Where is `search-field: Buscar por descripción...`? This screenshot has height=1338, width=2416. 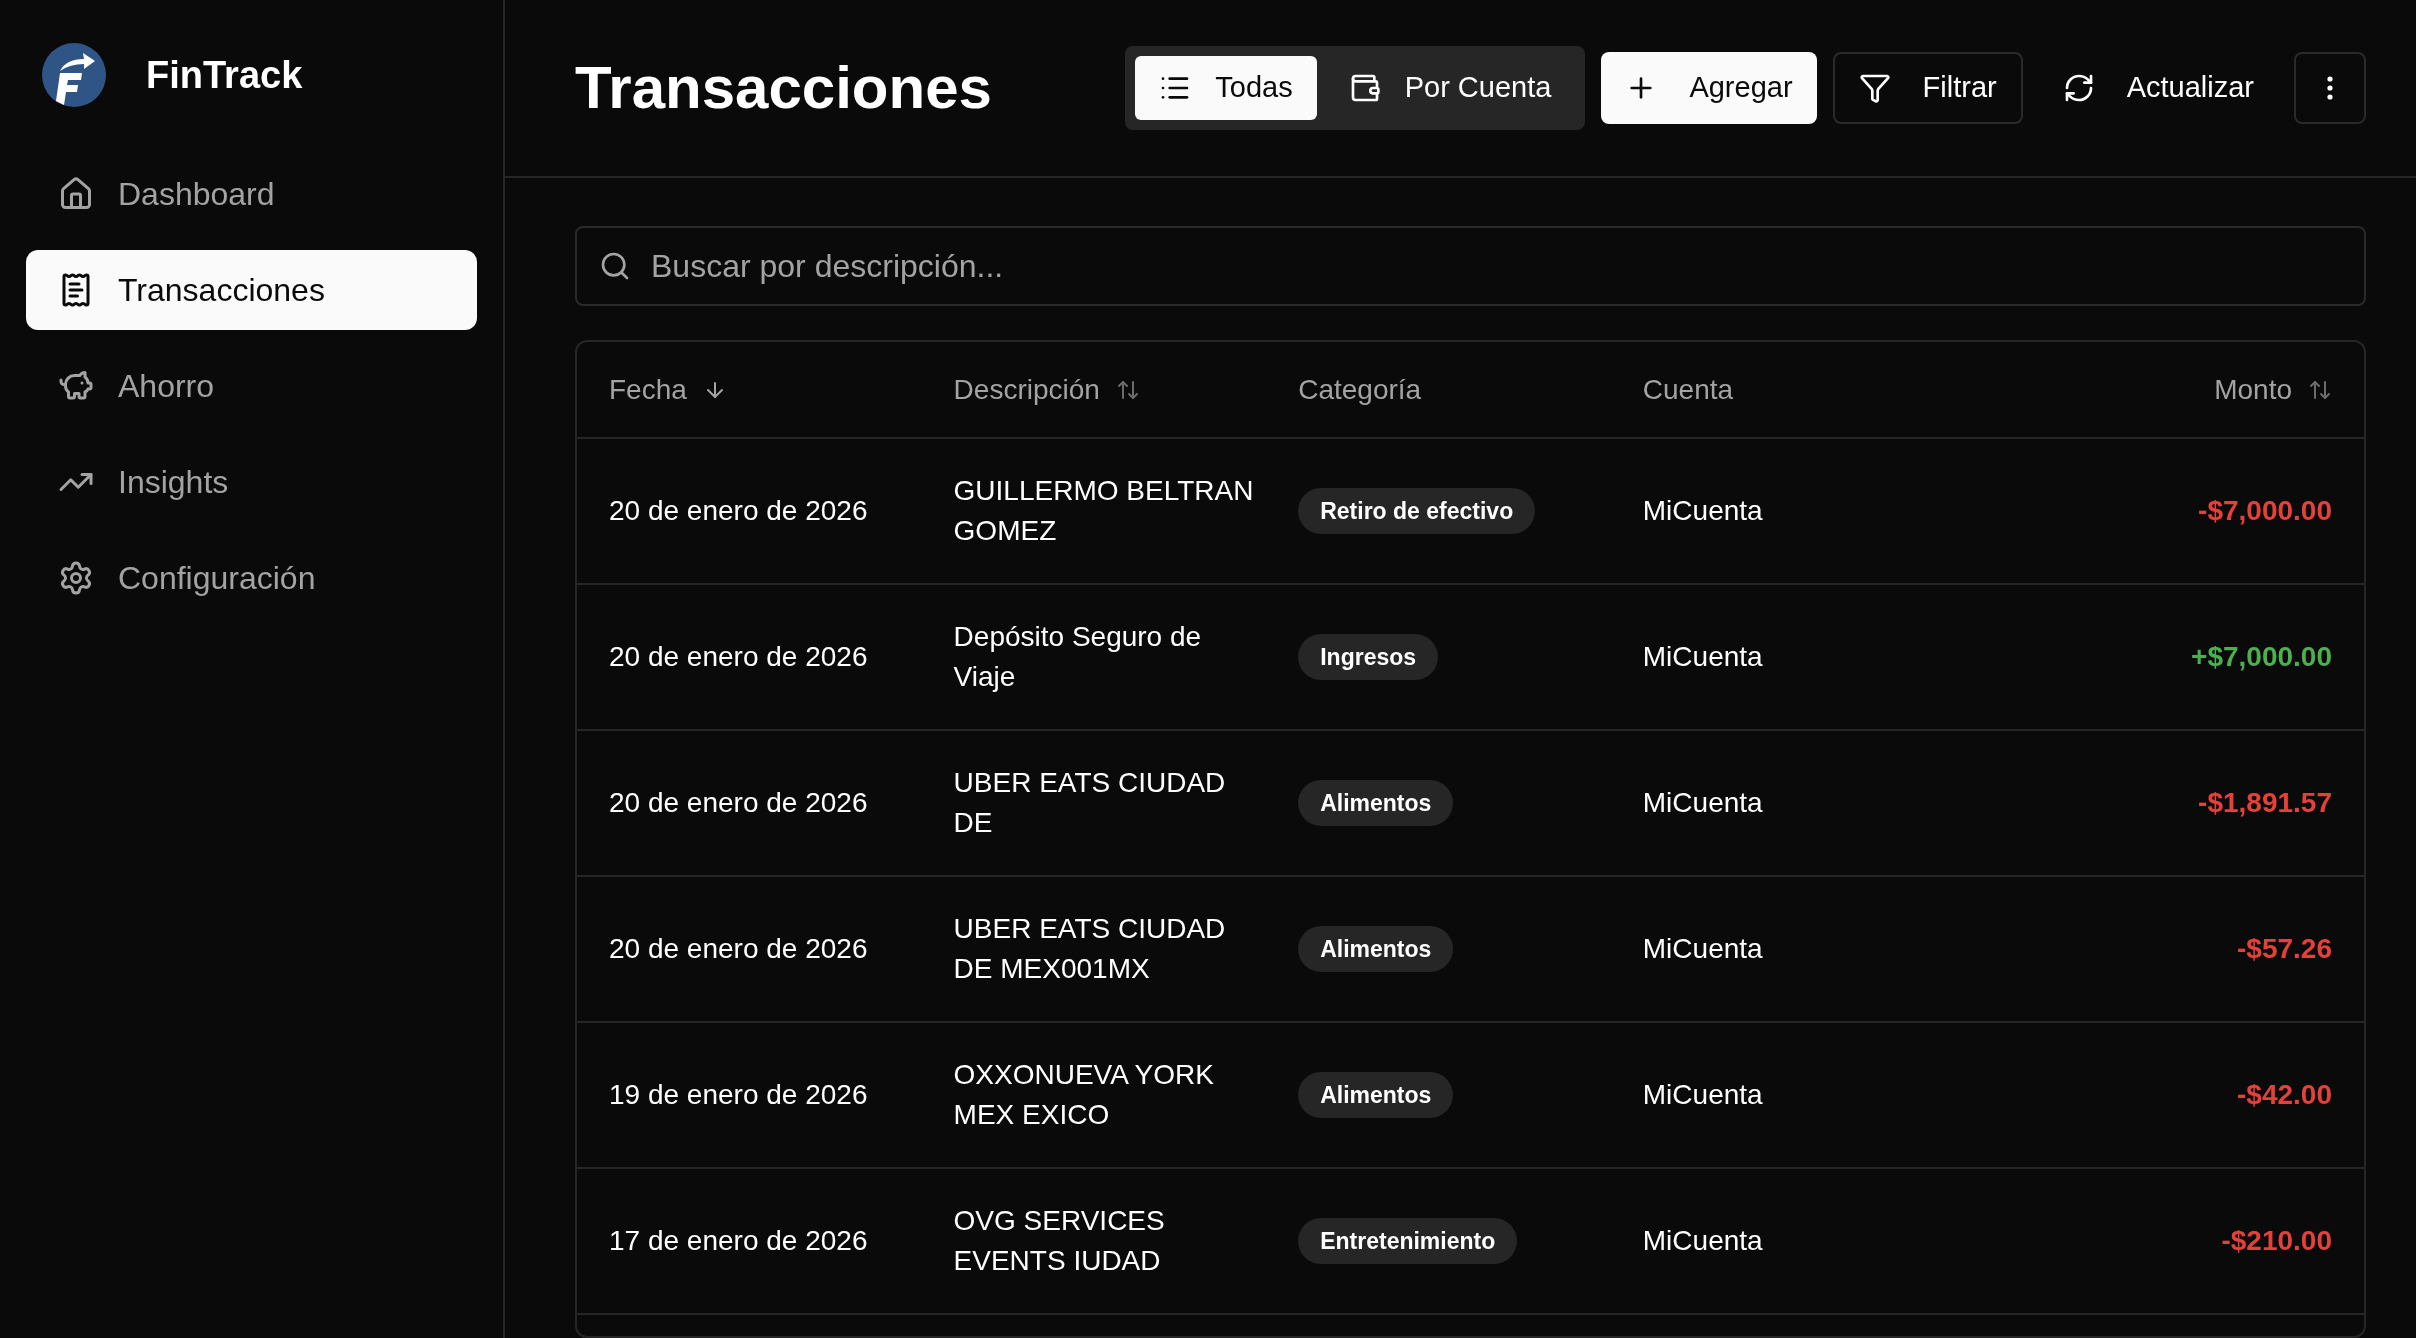 search-field: Buscar por descripción... is located at coordinates (1470, 266).